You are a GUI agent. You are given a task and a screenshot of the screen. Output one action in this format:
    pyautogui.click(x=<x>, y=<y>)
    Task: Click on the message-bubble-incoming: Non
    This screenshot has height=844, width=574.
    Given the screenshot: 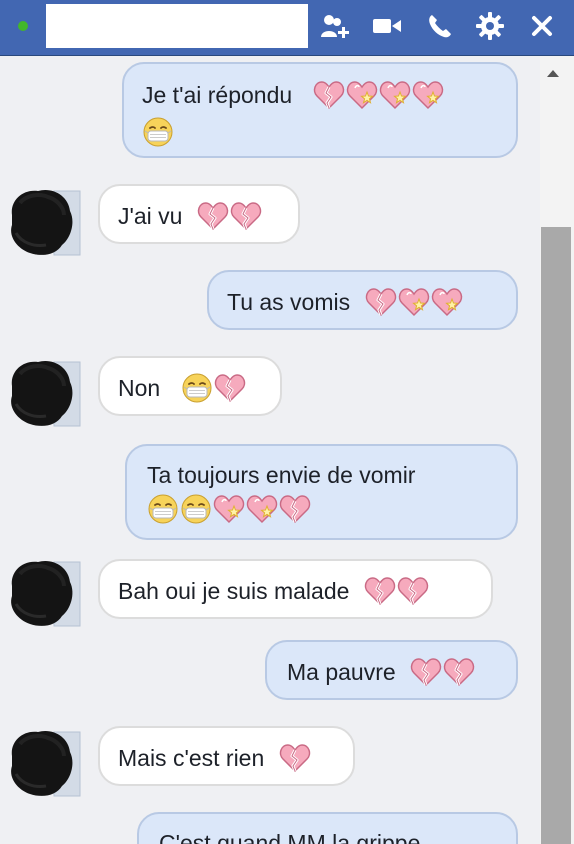 What is the action you would take?
    pyautogui.click(x=190, y=386)
    